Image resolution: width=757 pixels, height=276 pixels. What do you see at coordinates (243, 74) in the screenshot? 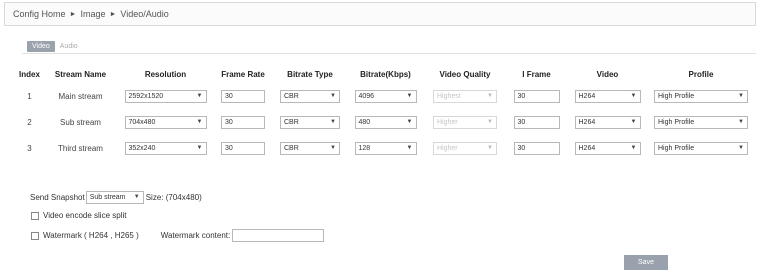
I see `header-frame-rate: Frame Rate` at bounding box center [243, 74].